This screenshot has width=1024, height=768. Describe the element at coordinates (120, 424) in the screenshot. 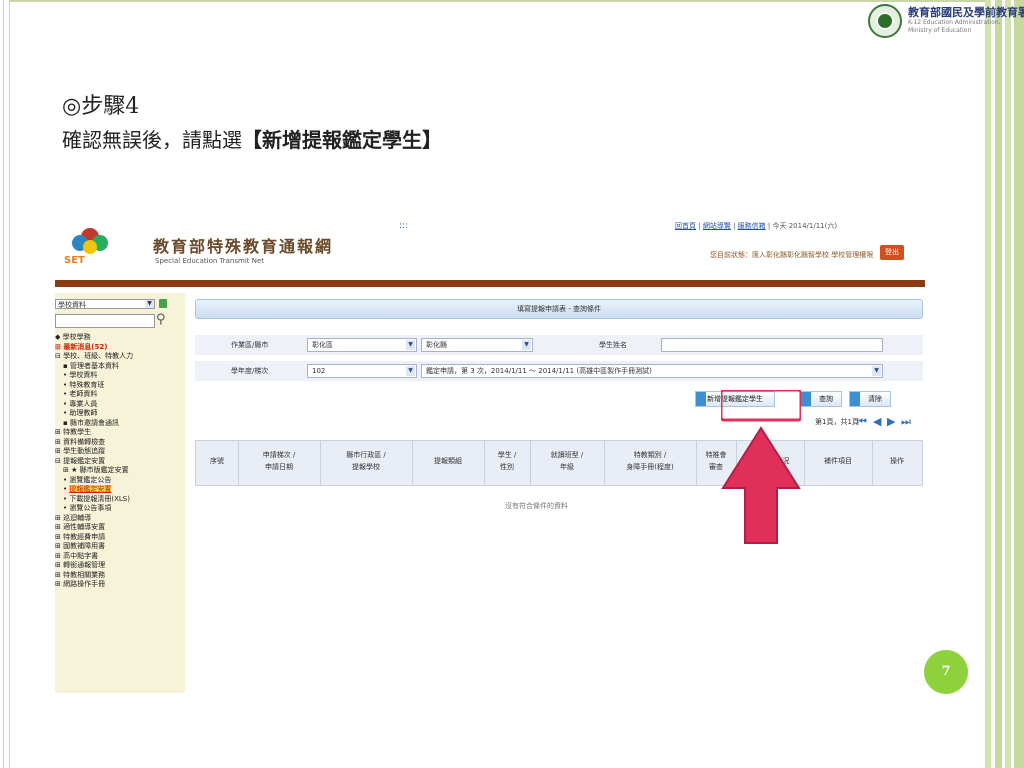

I see `sidebar-item: ▪ 縣市邀請會通訊` at that location.